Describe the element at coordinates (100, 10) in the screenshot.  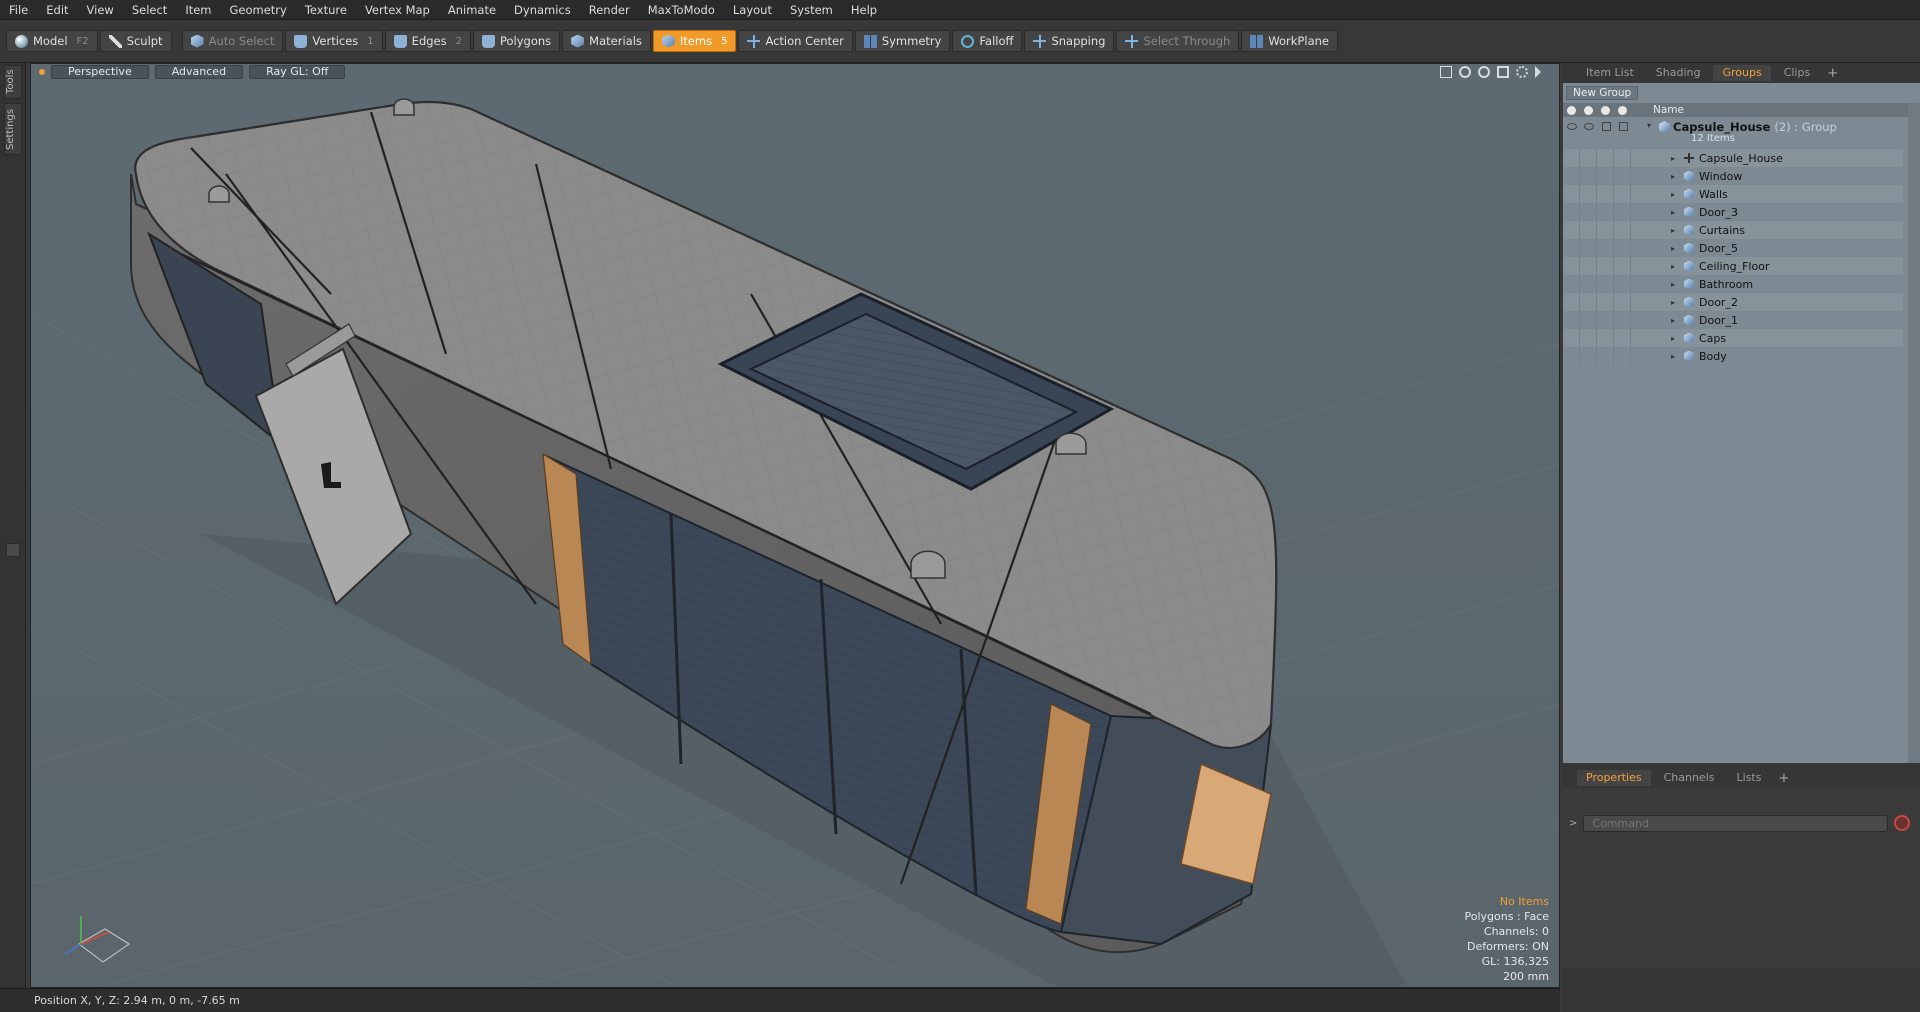
I see `menu-view: View` at that location.